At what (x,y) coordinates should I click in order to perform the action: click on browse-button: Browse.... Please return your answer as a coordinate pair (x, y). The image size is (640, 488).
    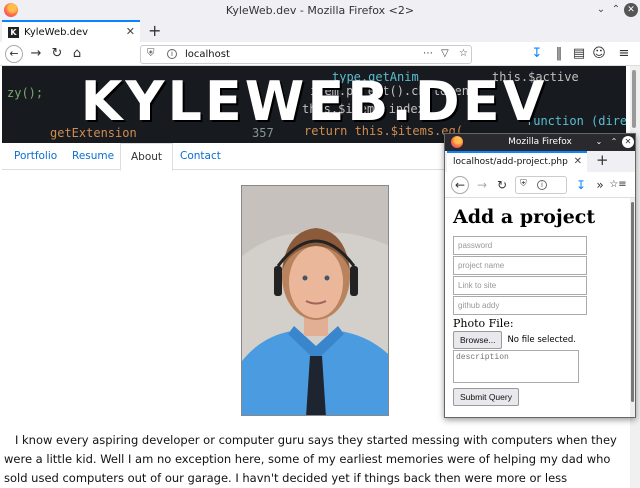
    Looking at the image, I should click on (478, 340).